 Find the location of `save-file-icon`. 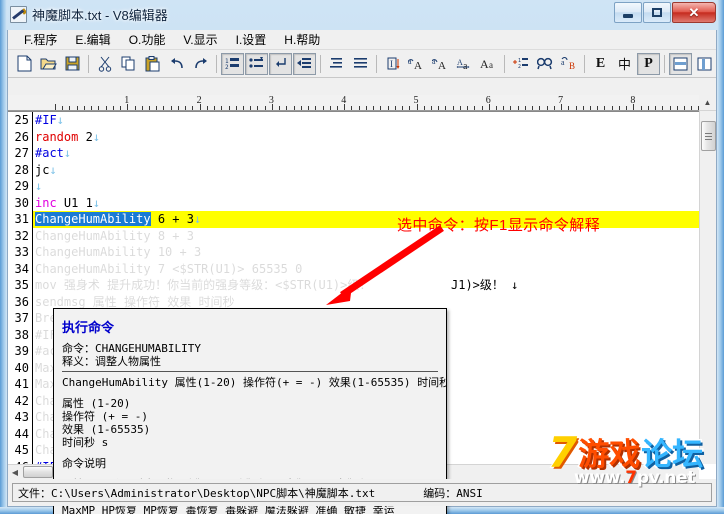

save-file-icon is located at coordinates (72, 64).